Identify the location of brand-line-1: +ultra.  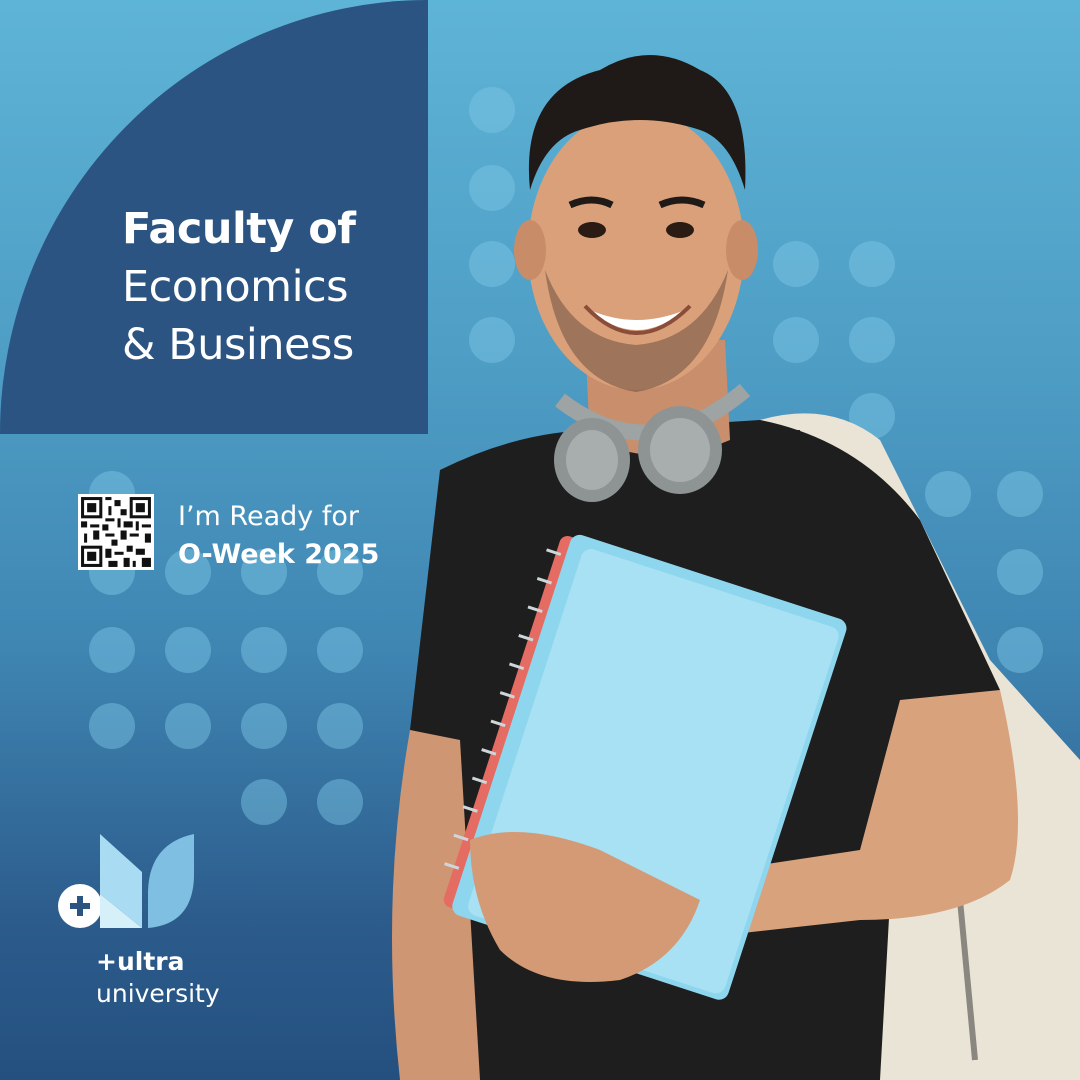
(140, 961).